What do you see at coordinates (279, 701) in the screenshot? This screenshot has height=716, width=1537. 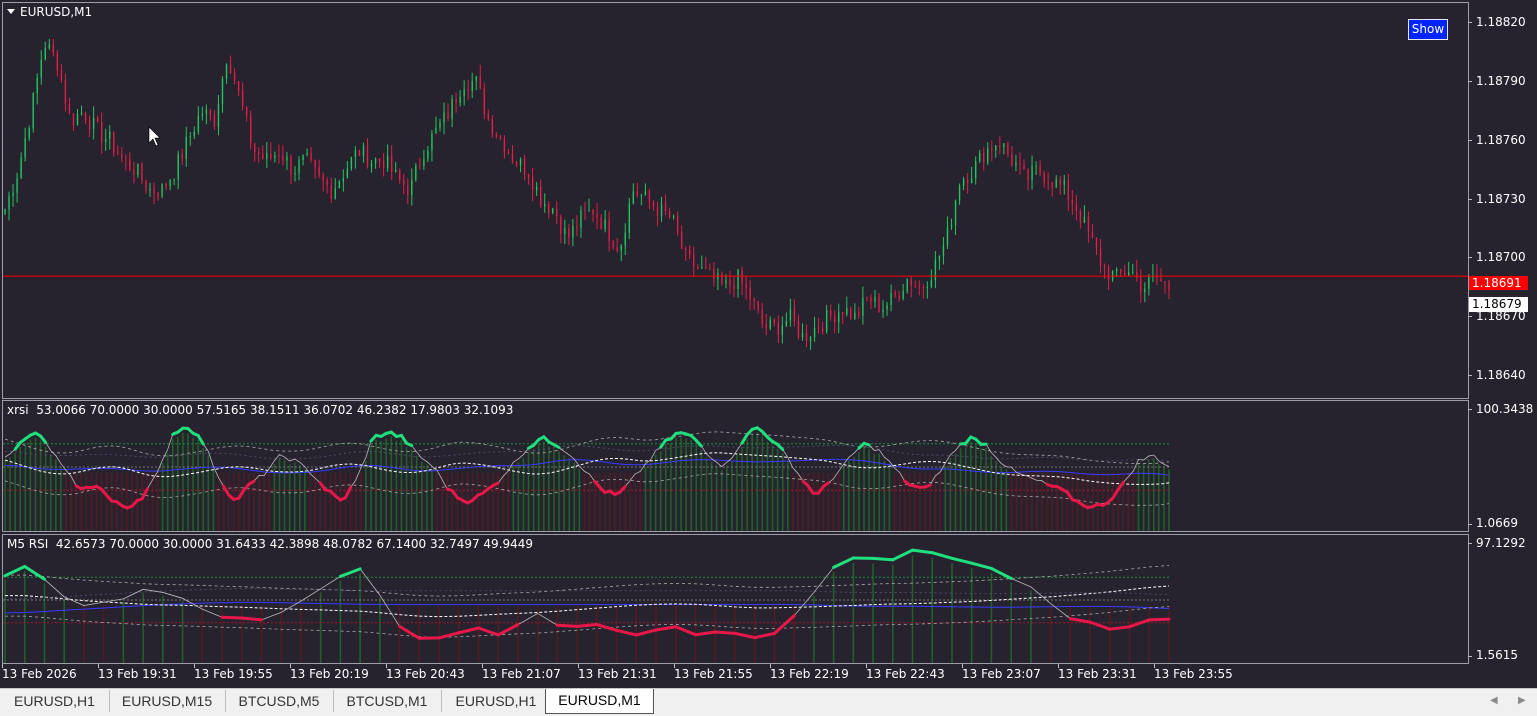 I see `chart-tab: BTCUSD,M5` at bounding box center [279, 701].